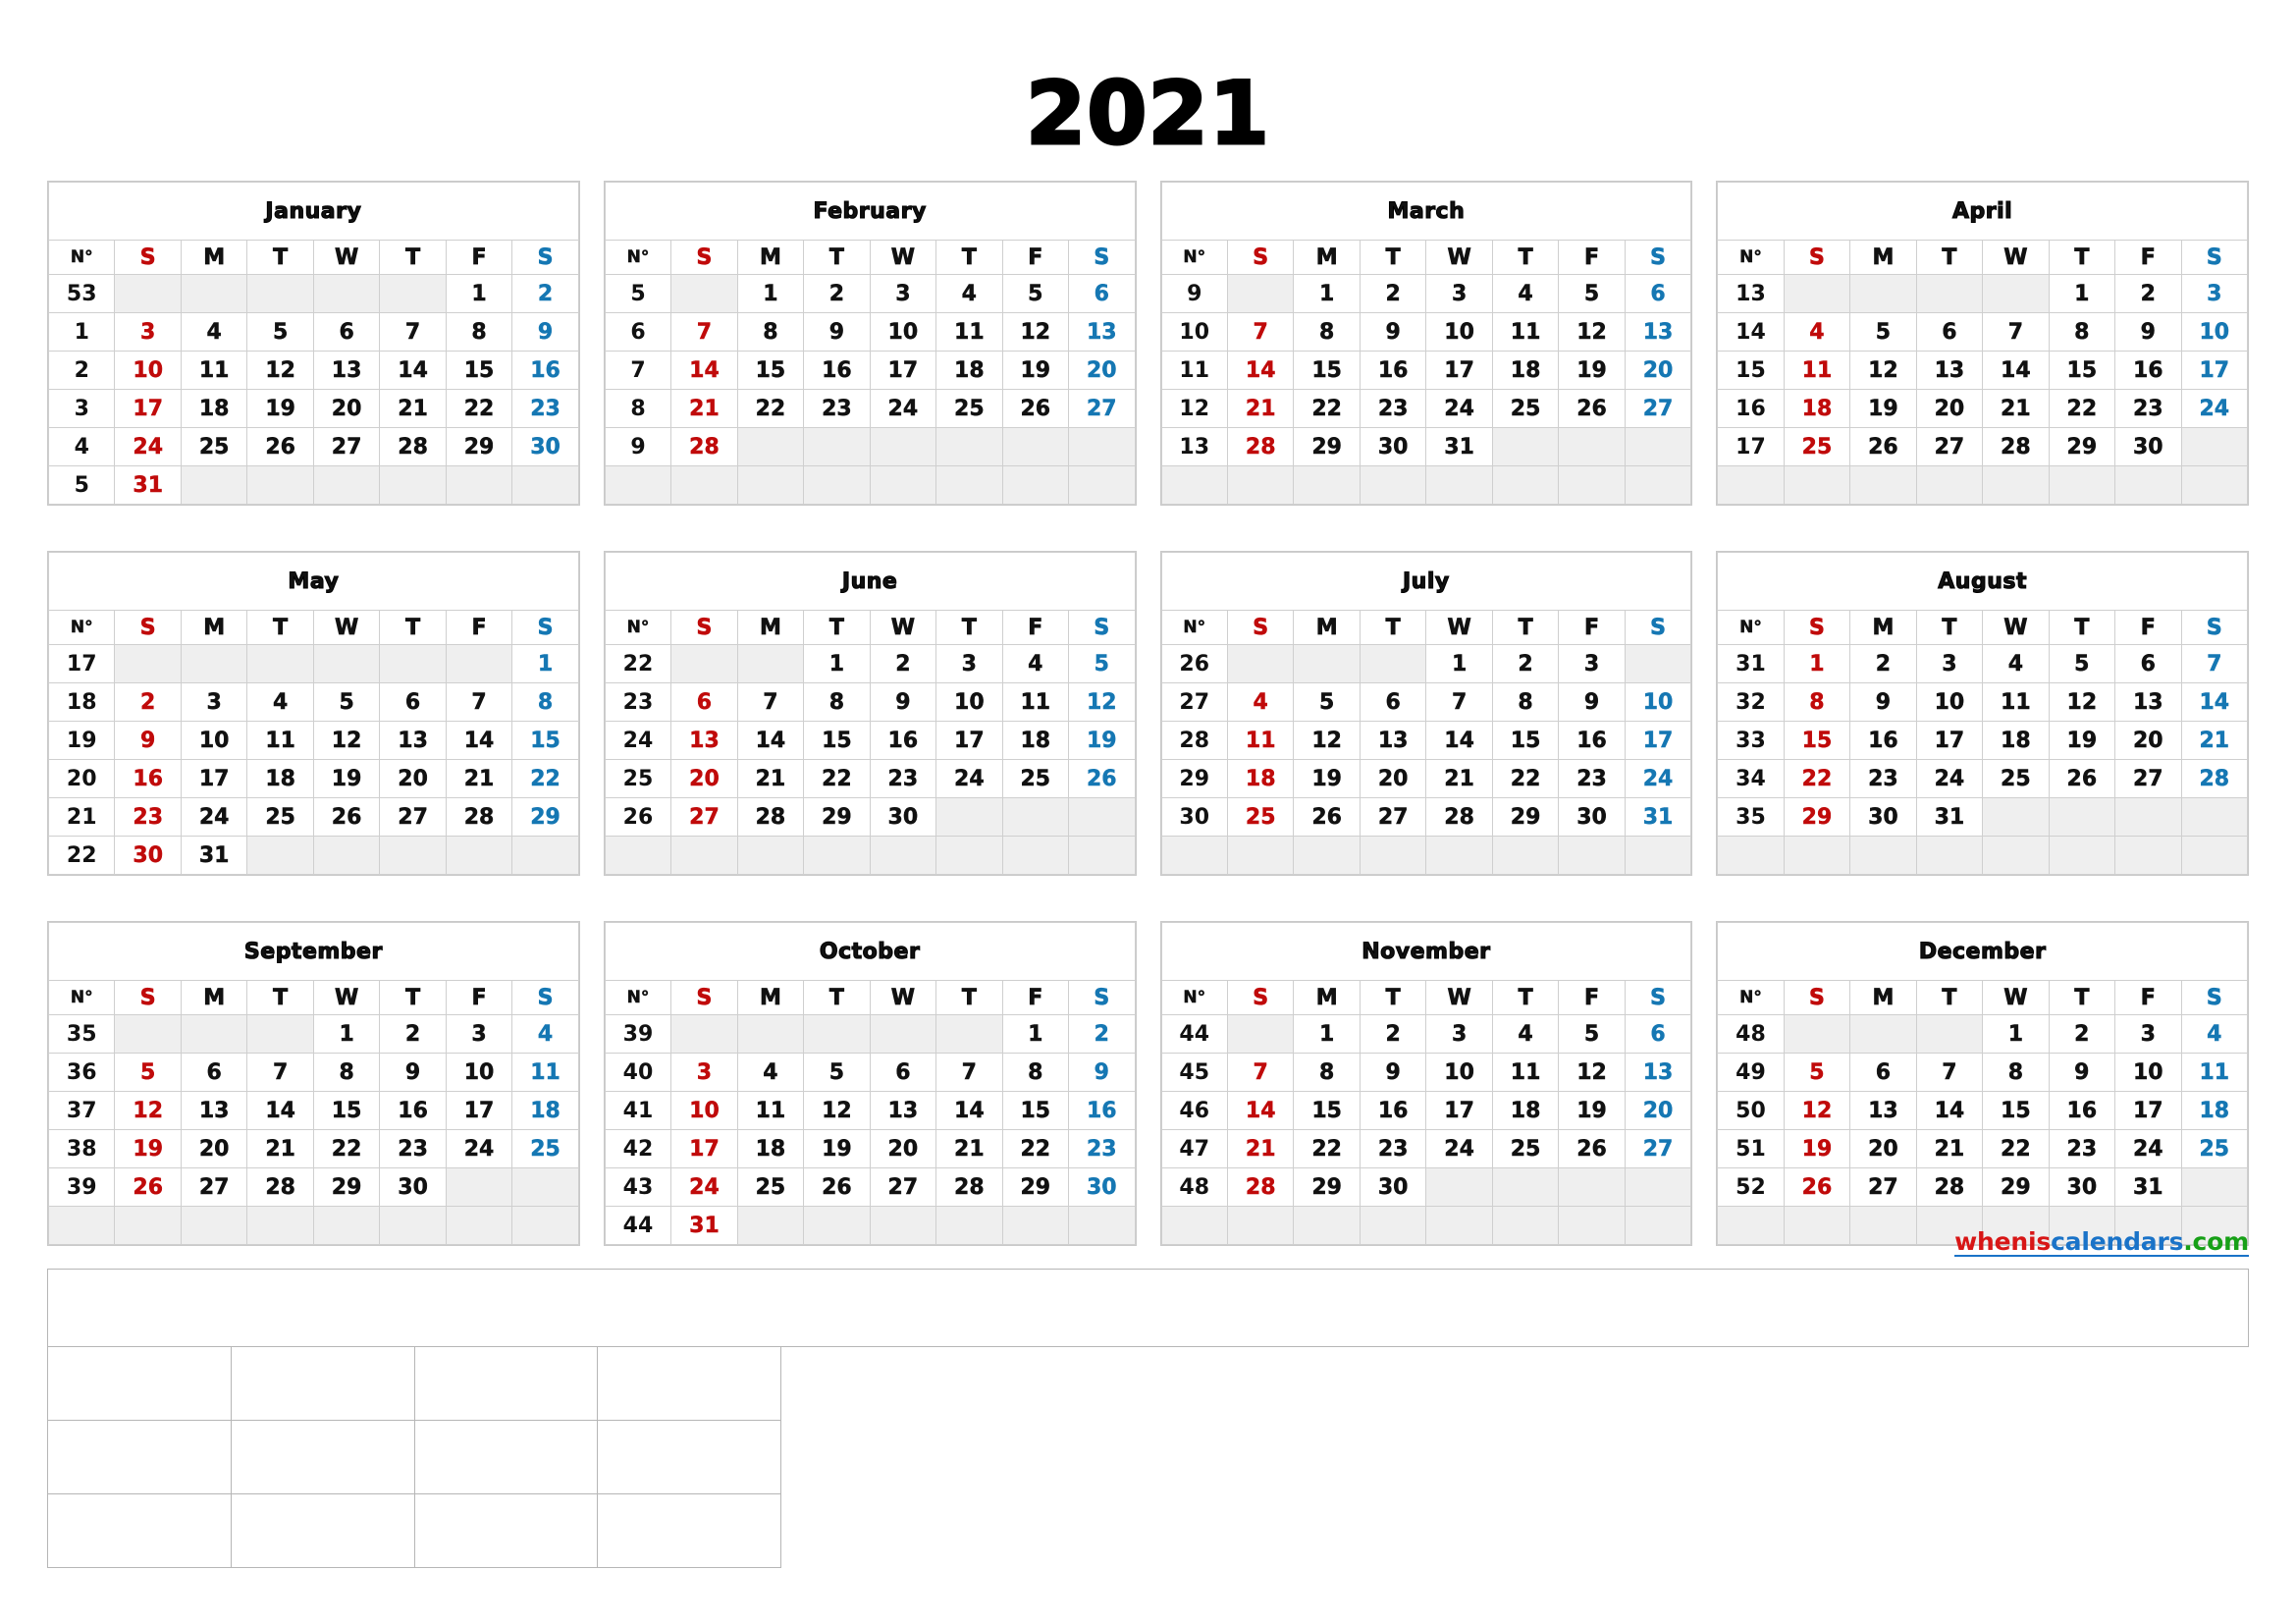  I want to click on day-cell: 14, so click(1260, 370).